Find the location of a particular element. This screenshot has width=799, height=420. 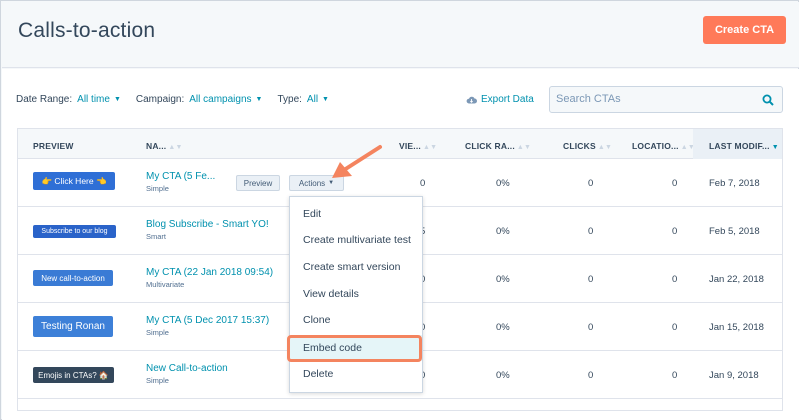

column-header-last-modified: LAST MODIF... ▼ is located at coordinates (737, 144).